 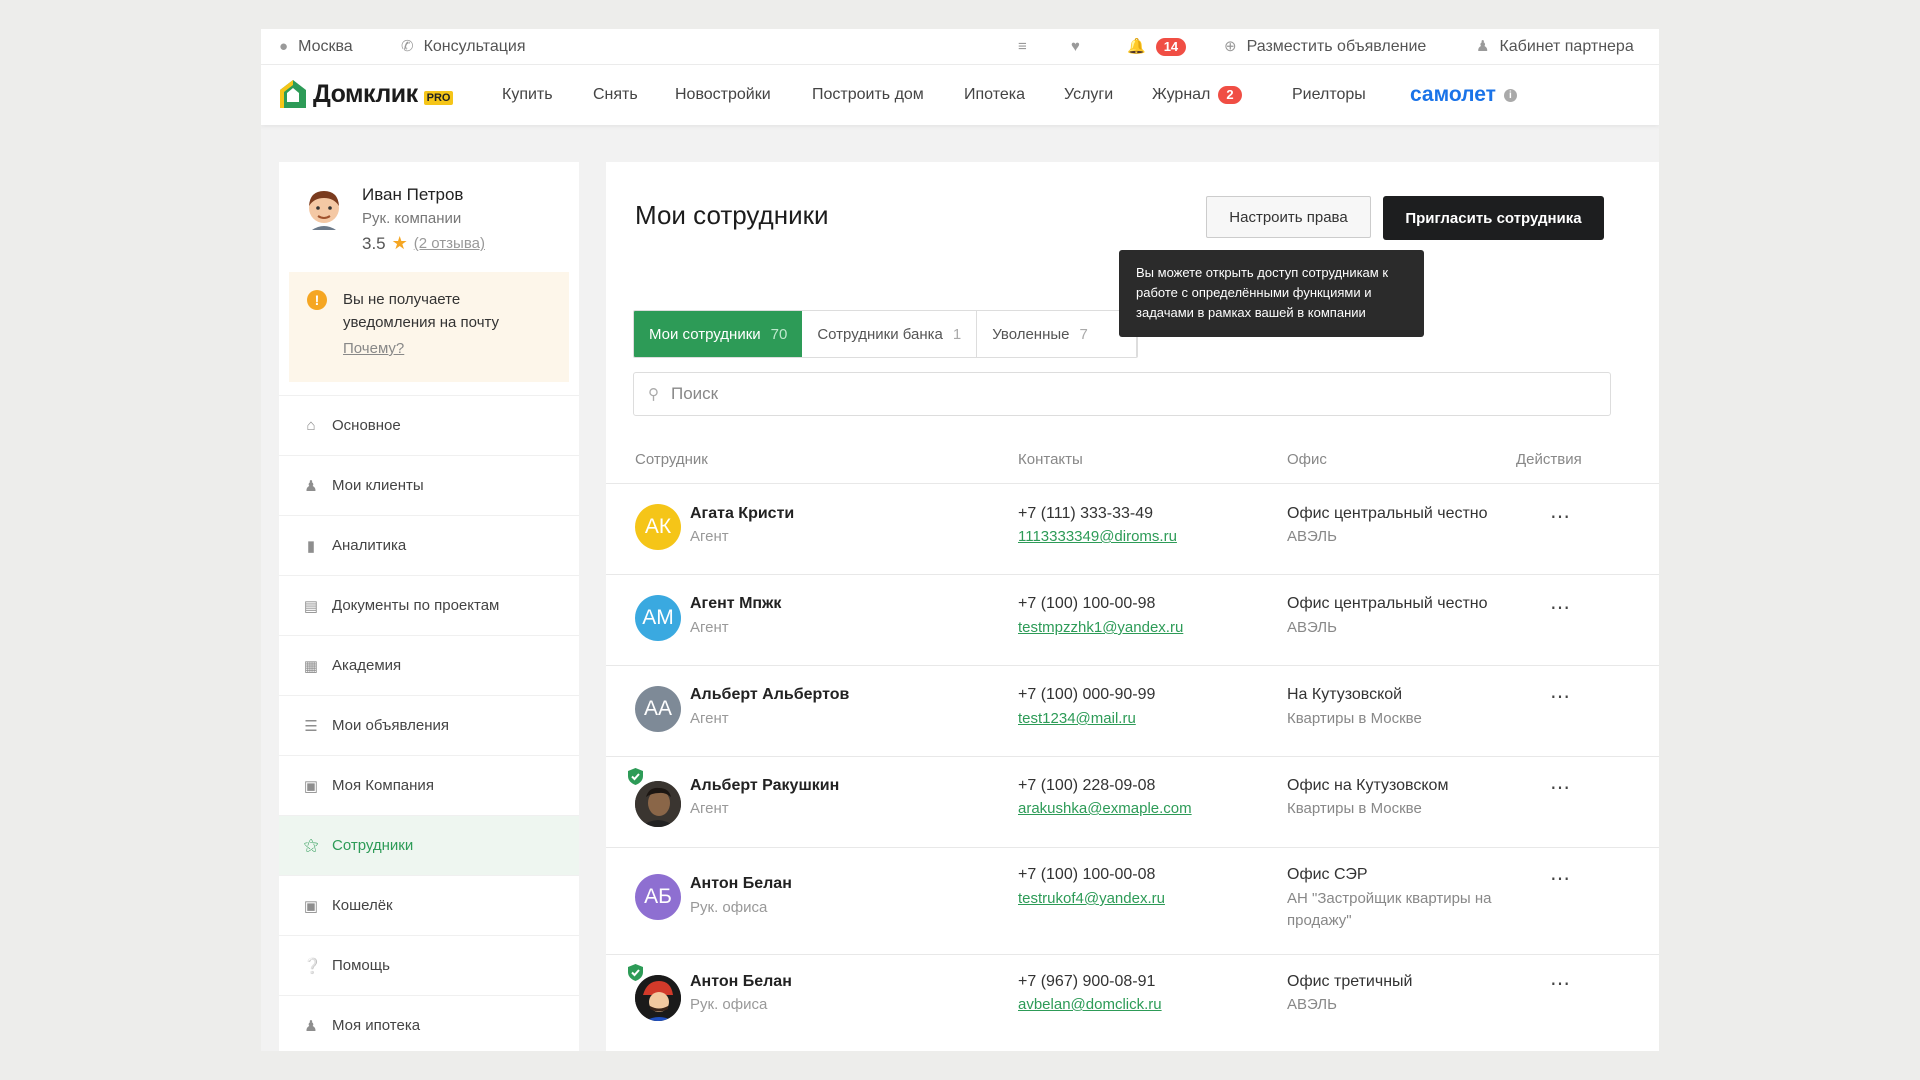 I want to click on sidebar-item-label: Мои клиенты, so click(x=378, y=485).